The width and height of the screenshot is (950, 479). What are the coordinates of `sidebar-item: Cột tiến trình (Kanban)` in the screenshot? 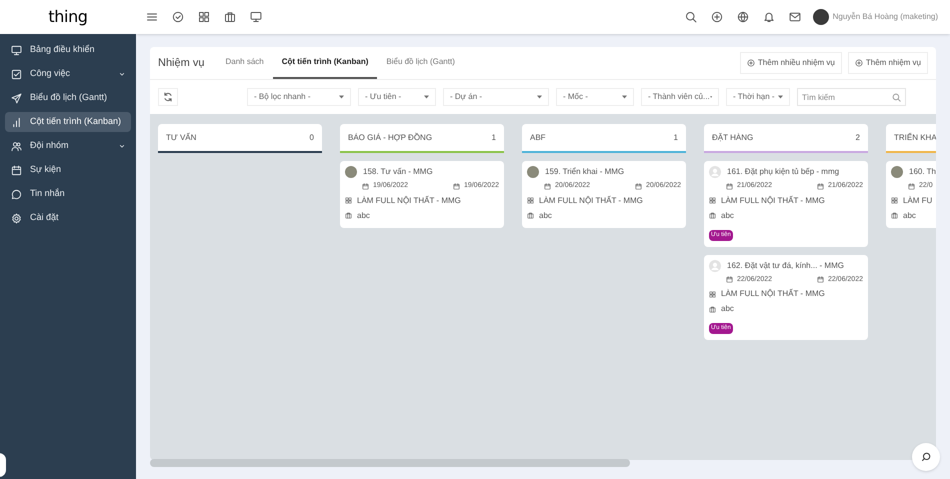 It's located at (68, 122).